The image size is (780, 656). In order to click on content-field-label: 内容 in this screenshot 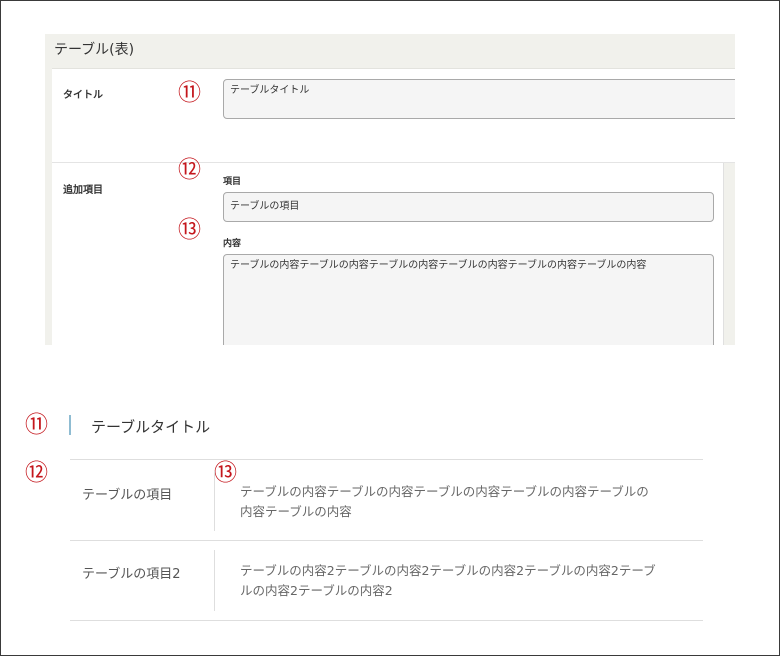, I will do `click(232, 244)`.